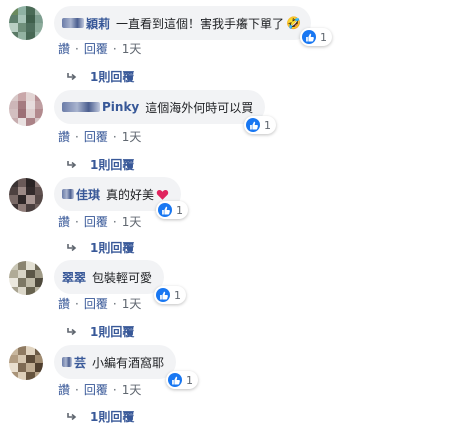  Describe the element at coordinates (200, 23) in the screenshot. I see `comment-text: 一直看到這個！害我手癢下單了` at that location.